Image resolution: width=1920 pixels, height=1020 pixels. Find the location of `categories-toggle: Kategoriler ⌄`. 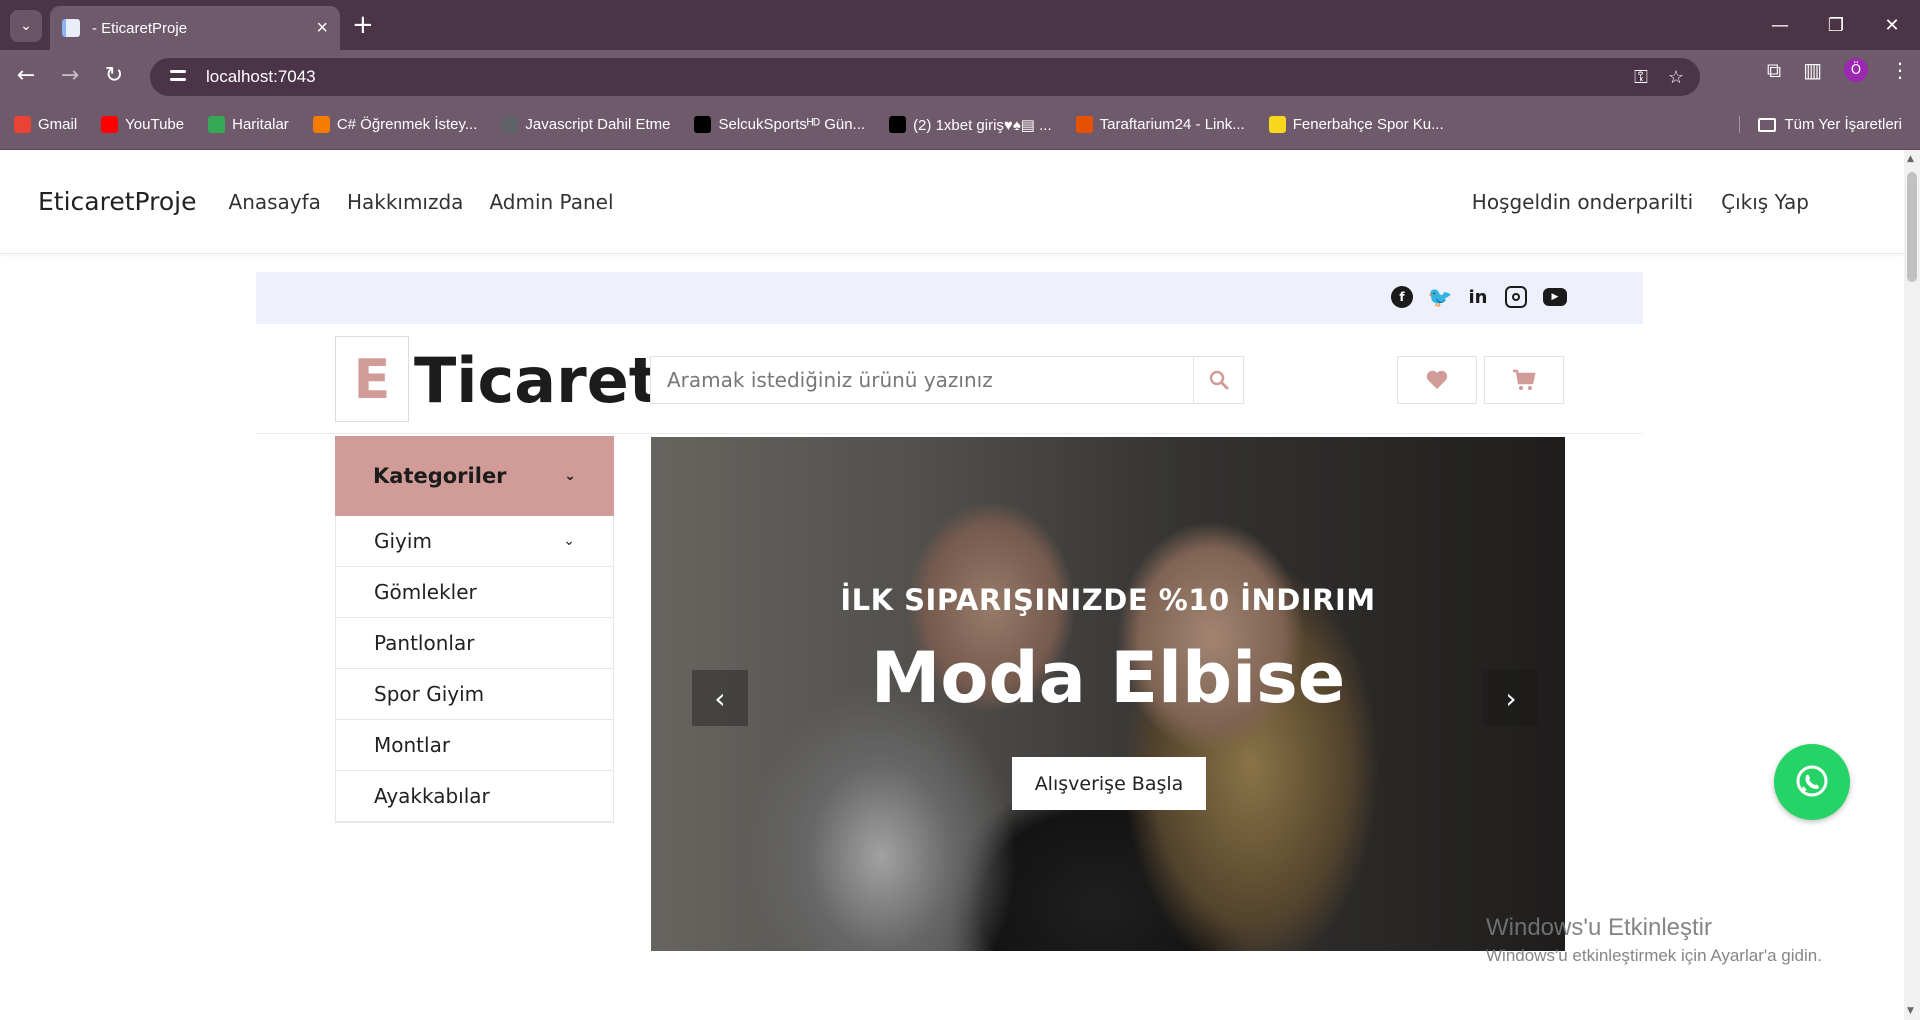

categories-toggle: Kategoriler ⌄ is located at coordinates (474, 476).